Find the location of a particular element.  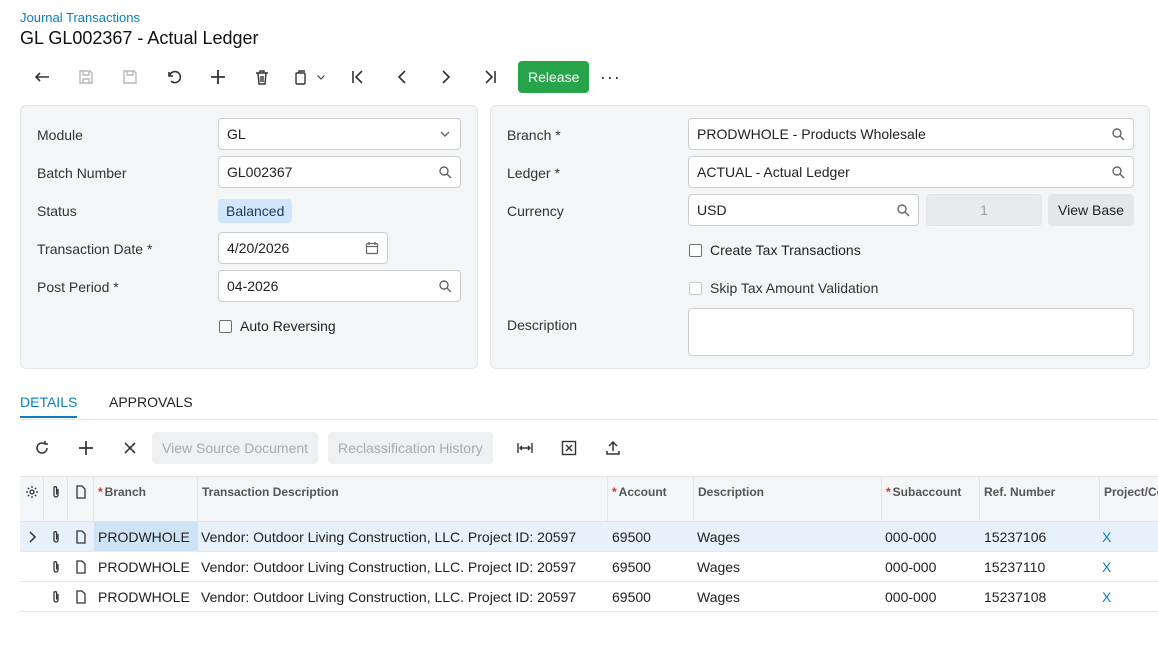

post-period-value: 04-2026 is located at coordinates (253, 286).